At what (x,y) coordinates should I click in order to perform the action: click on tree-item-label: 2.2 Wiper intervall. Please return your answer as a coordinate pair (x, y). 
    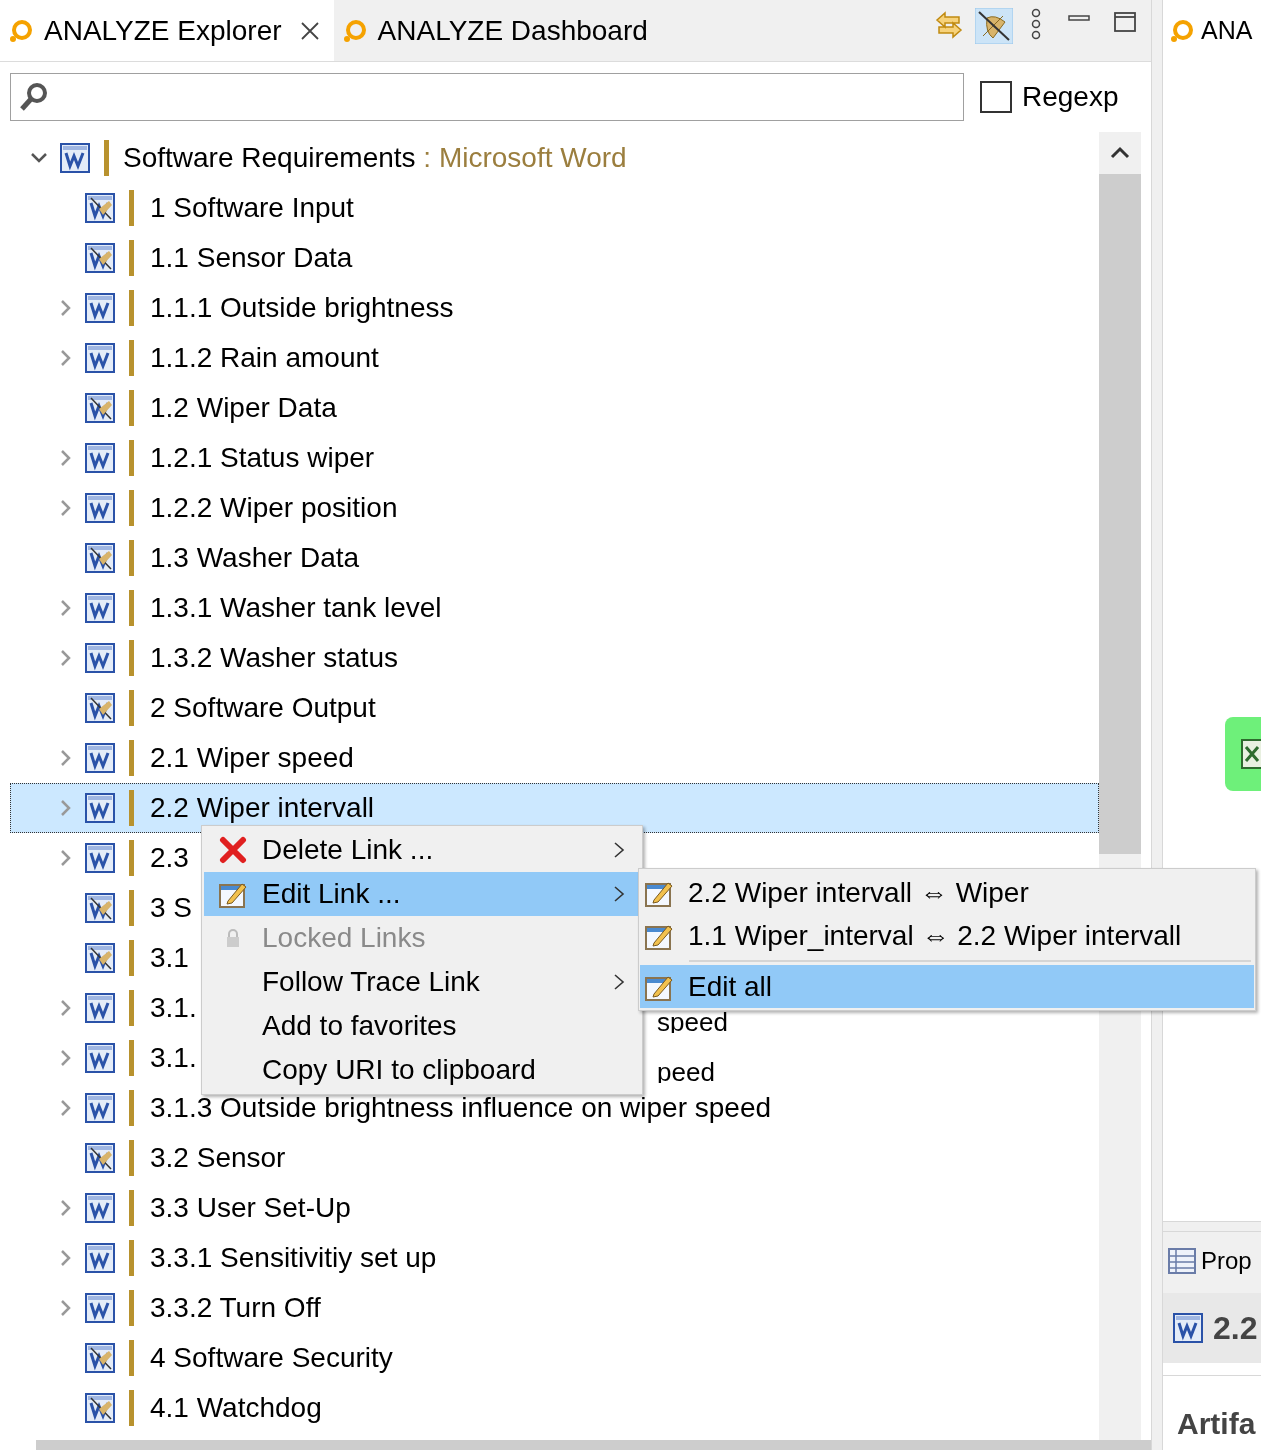
    Looking at the image, I should click on (262, 808).